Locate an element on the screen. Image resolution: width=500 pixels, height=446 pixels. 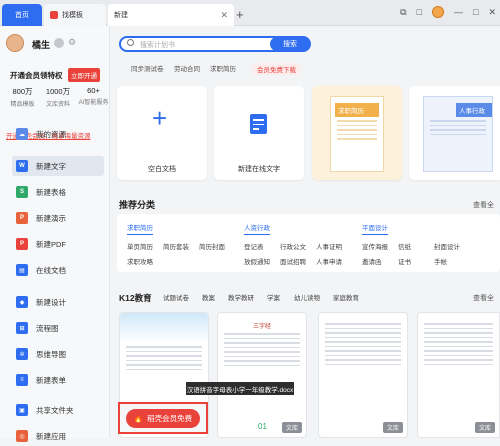
thumb-title: 三字经 is located at coordinates (261, 327).